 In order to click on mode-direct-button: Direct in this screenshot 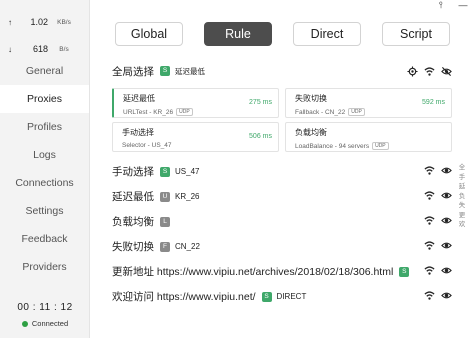, I will do `click(327, 34)`.